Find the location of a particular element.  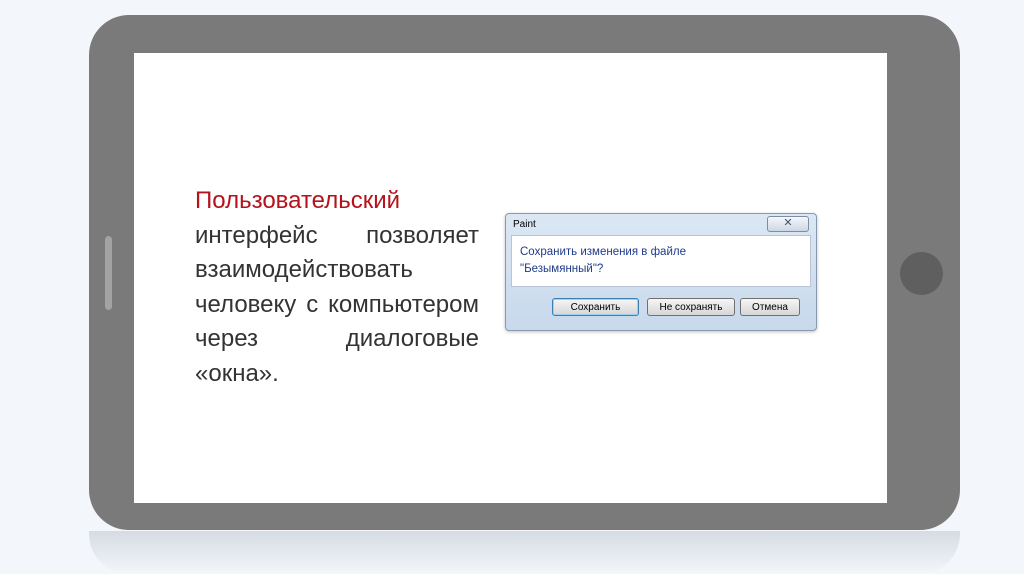

slide-text-highlight: Пользовательский is located at coordinates (298, 200).